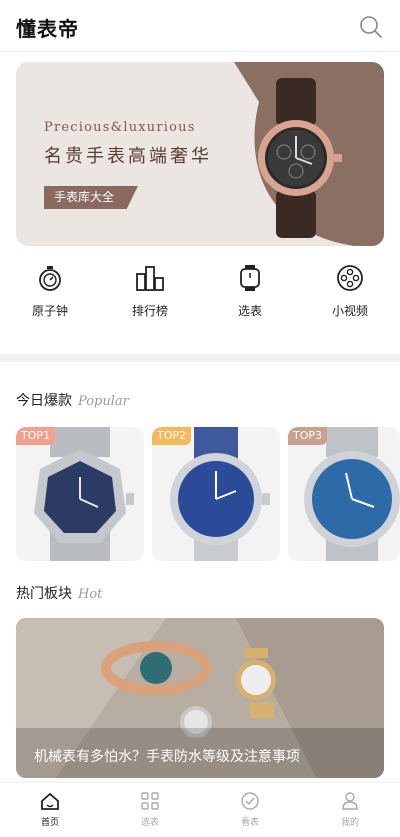 The image size is (400, 837). I want to click on watch-face-icon, so click(250, 801).